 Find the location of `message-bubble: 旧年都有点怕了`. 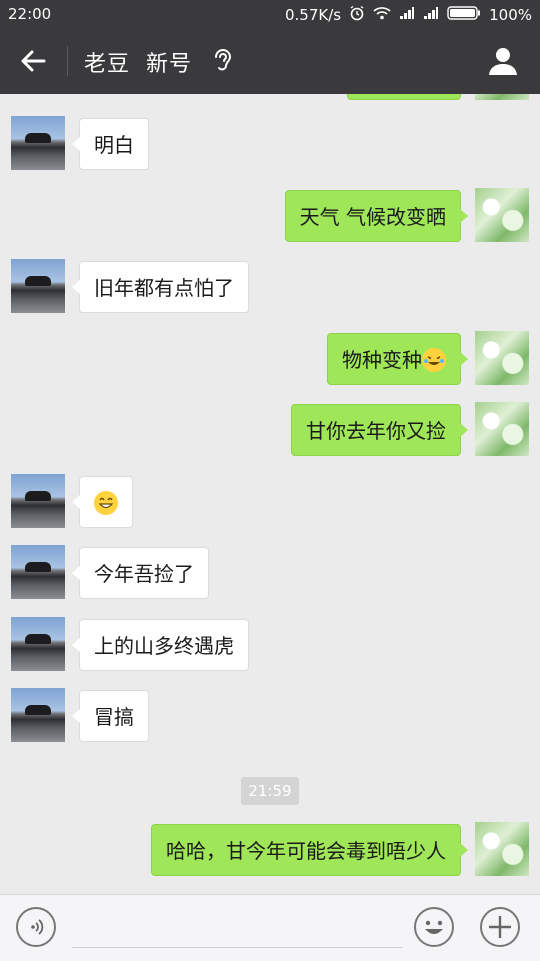

message-bubble: 旧年都有点怕了 is located at coordinates (160, 287).